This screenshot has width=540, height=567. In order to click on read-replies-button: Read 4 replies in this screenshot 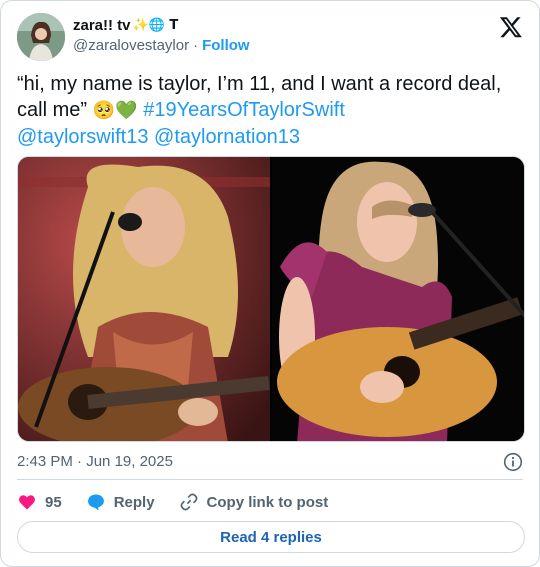, I will do `click(271, 537)`.